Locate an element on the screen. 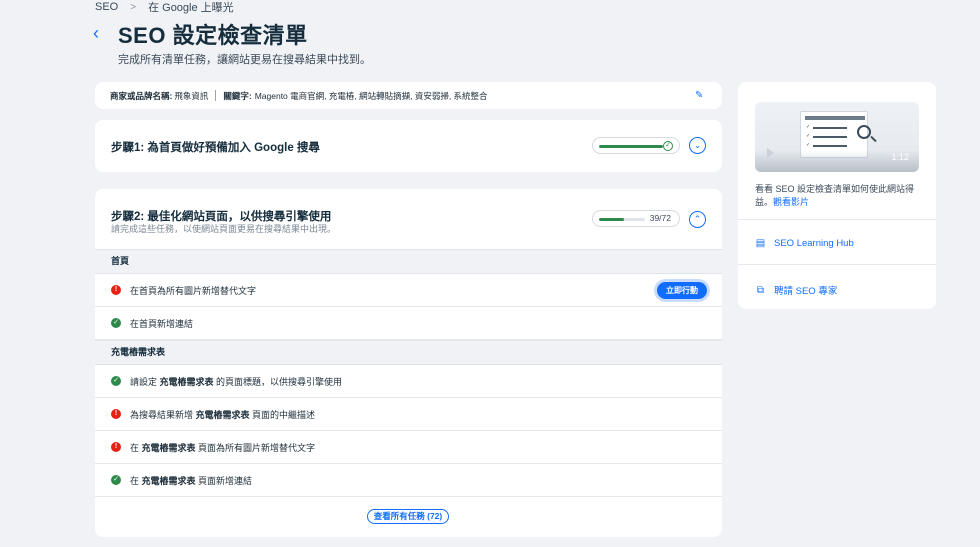 The height and width of the screenshot is (547, 980). expert-icon: ⧉ is located at coordinates (760, 290).